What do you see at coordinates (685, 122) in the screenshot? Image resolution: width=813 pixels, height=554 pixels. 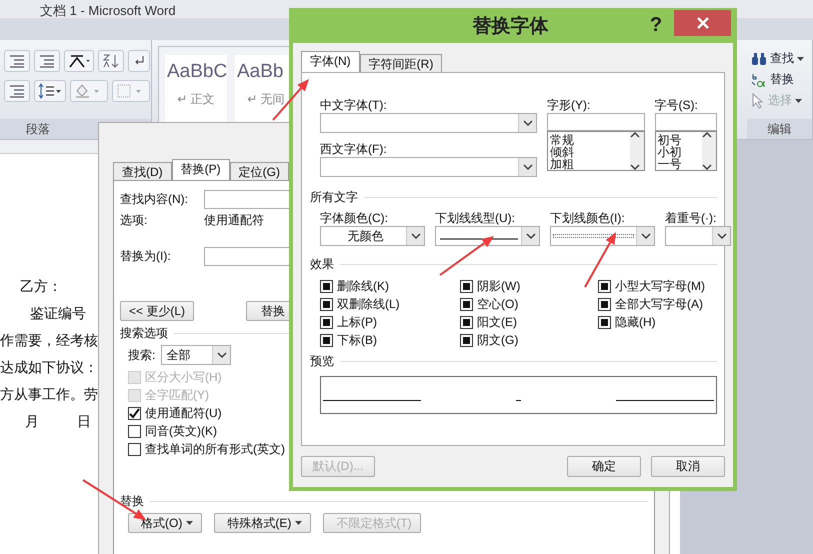 I see `font-size-field` at bounding box center [685, 122].